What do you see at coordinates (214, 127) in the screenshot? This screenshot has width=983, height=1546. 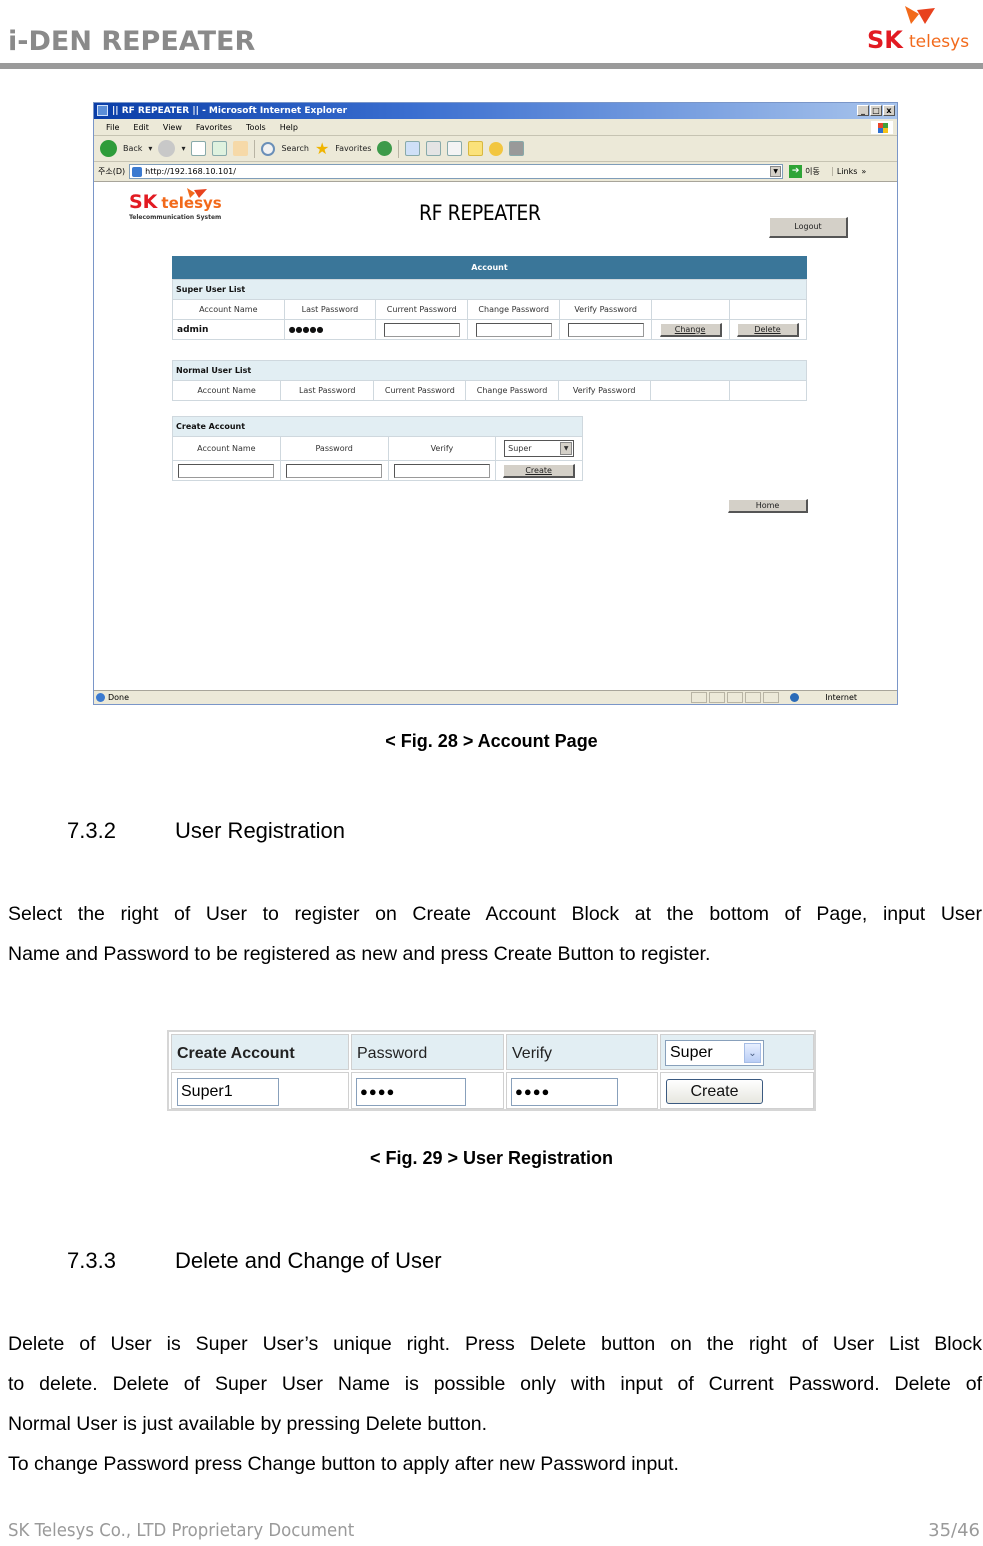 I see `menu-favorites: Favorites` at bounding box center [214, 127].